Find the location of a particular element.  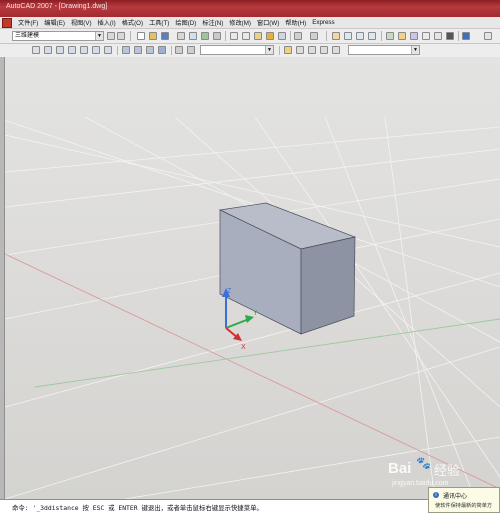

menu-draw: 绘图(D) is located at coordinates (185, 22).